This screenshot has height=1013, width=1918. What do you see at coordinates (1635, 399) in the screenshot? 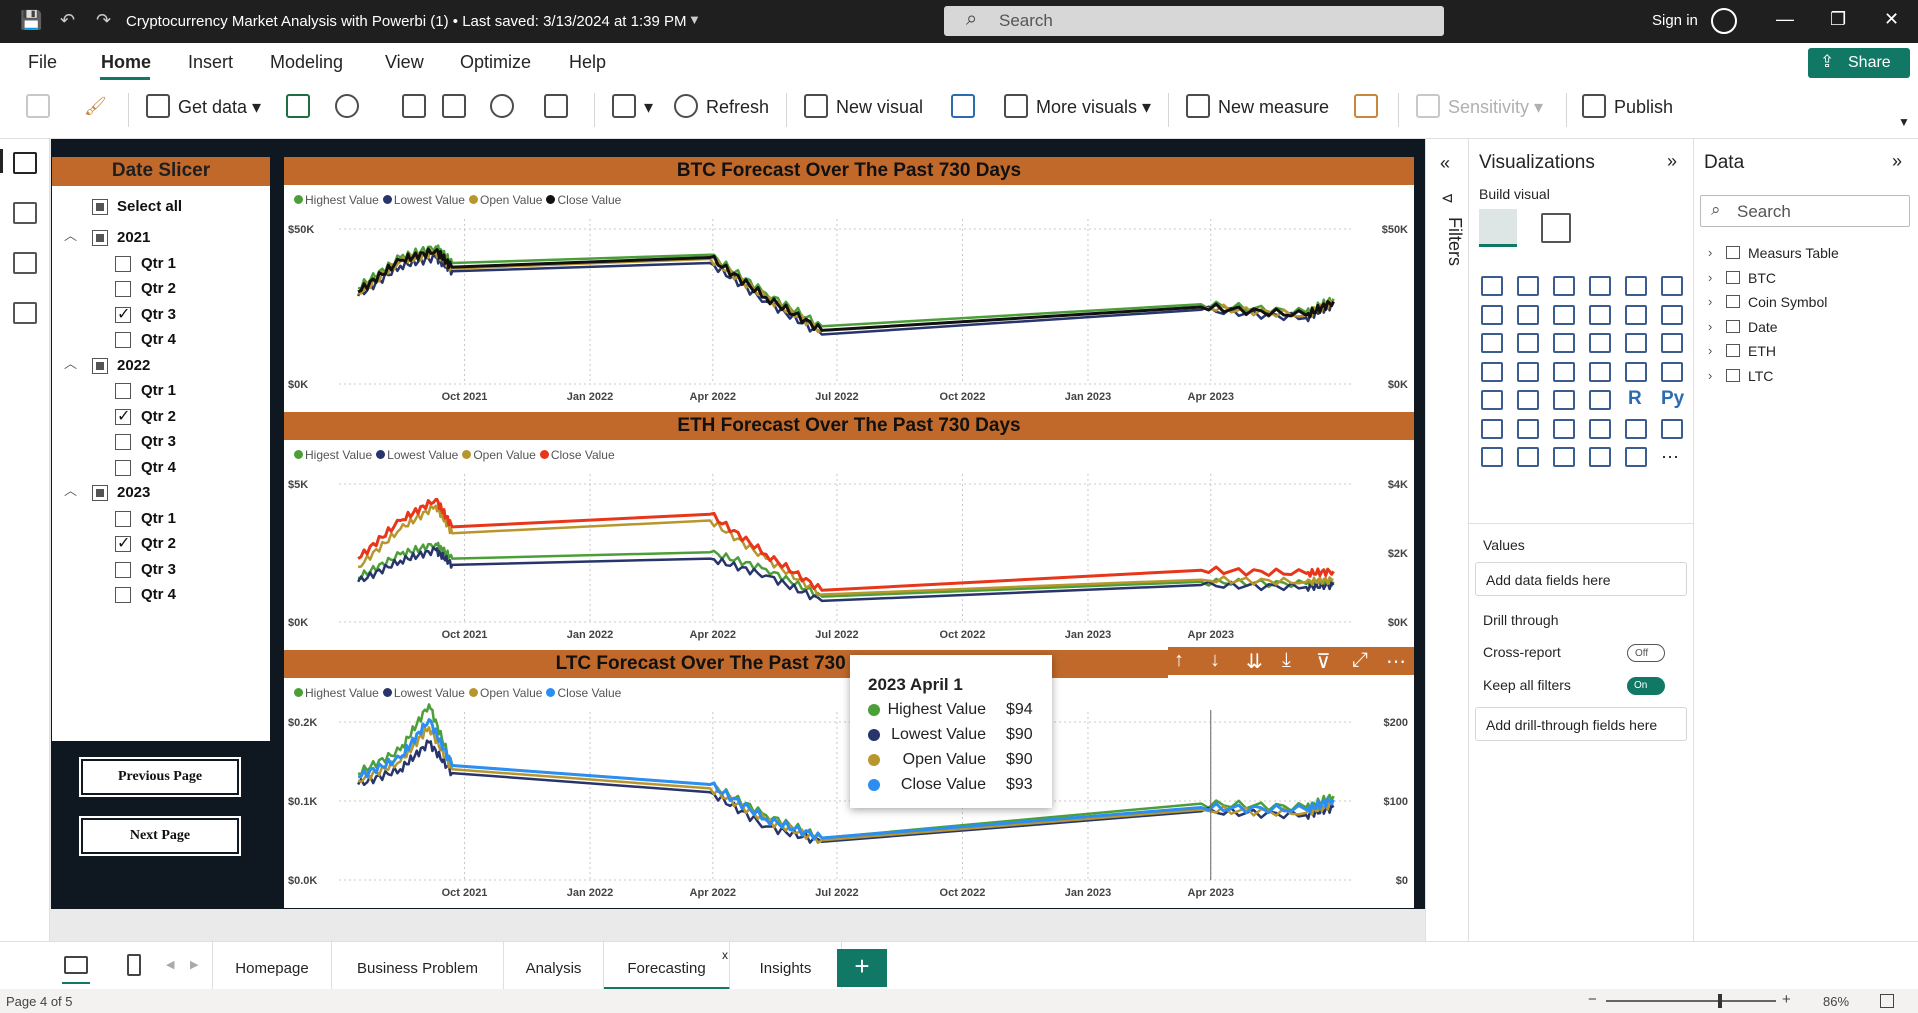
I see `r-visual-icon: R` at bounding box center [1635, 399].